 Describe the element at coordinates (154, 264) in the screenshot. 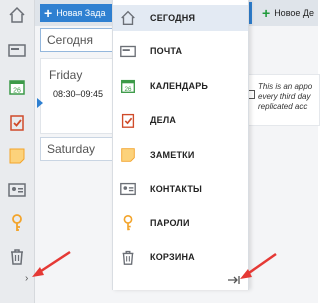

I see `annotation-arrows` at that location.